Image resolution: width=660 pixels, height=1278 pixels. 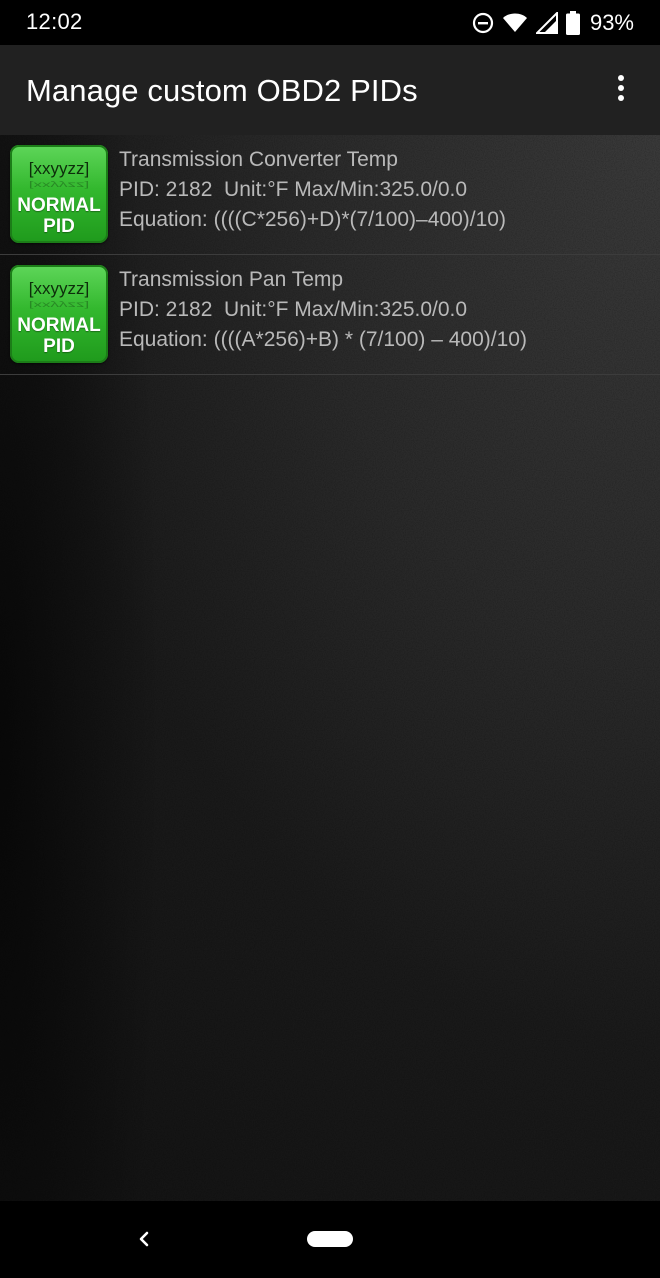 What do you see at coordinates (258, 159) in the screenshot?
I see `pid-name: Transmission Converter Temp` at bounding box center [258, 159].